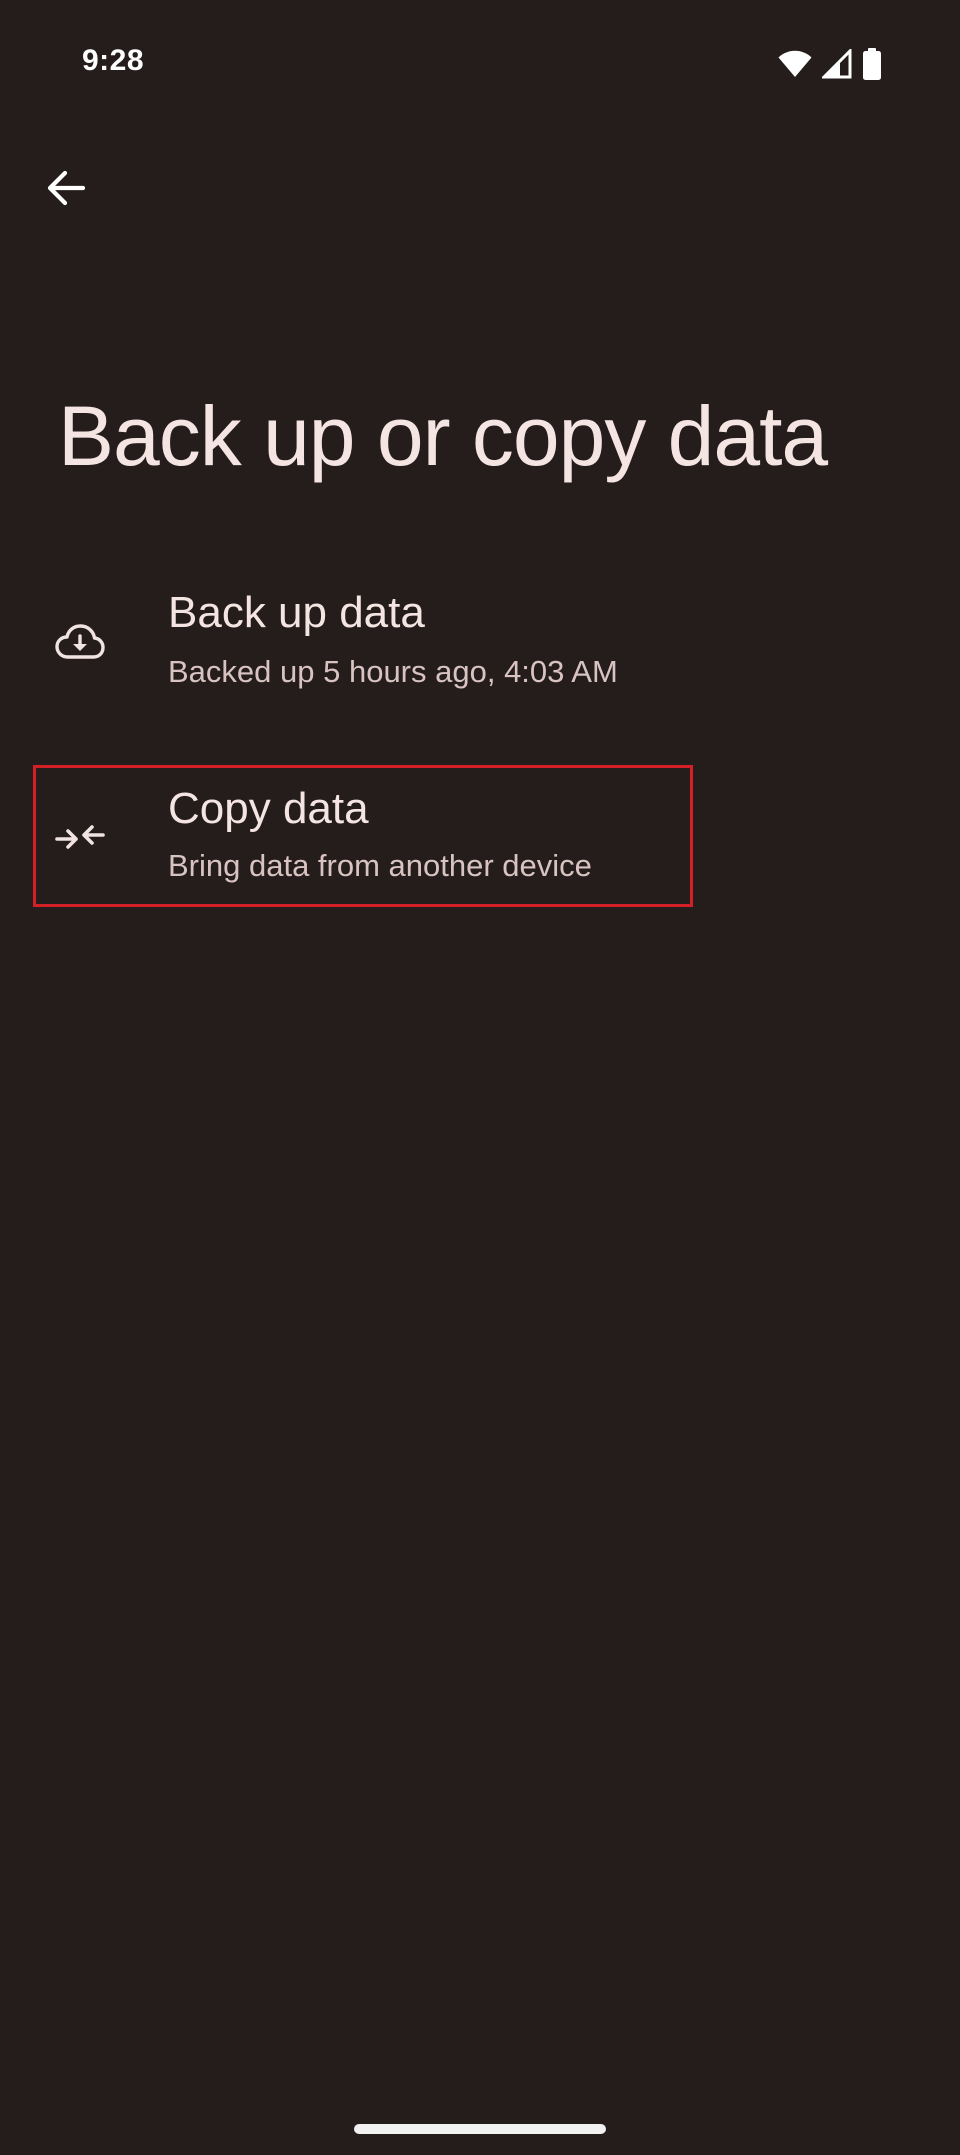  What do you see at coordinates (872, 66) in the screenshot?
I see `battery-icon` at bounding box center [872, 66].